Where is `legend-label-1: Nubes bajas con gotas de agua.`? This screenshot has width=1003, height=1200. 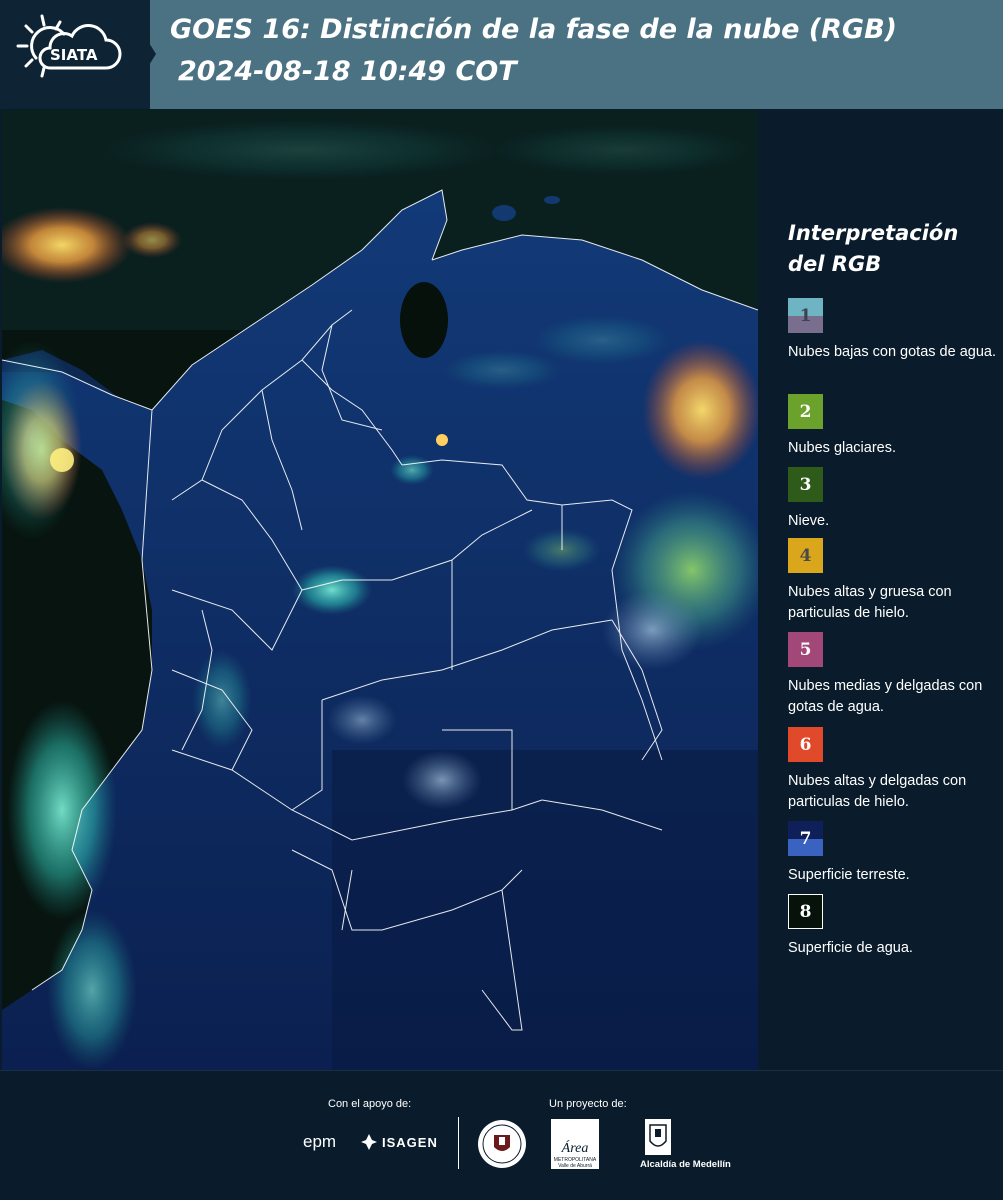
legend-label-1: Nubes bajas con gotas de agua. is located at coordinates (892, 352).